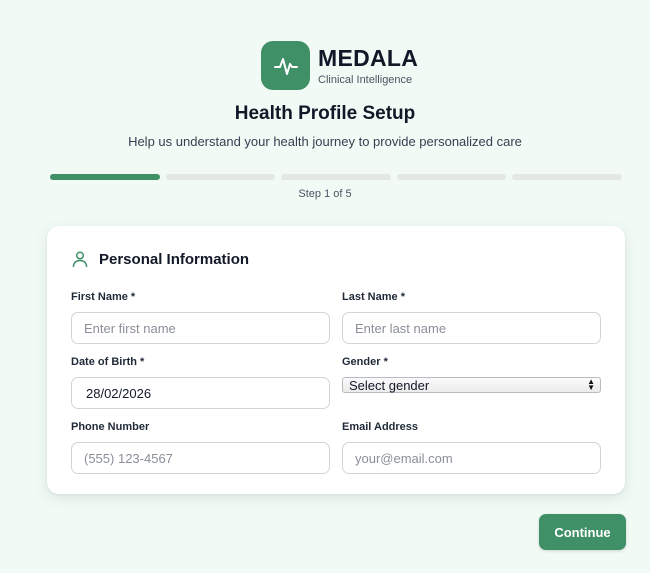 The width and height of the screenshot is (650, 573). What do you see at coordinates (380, 427) in the screenshot?
I see `email-label: Email Address` at bounding box center [380, 427].